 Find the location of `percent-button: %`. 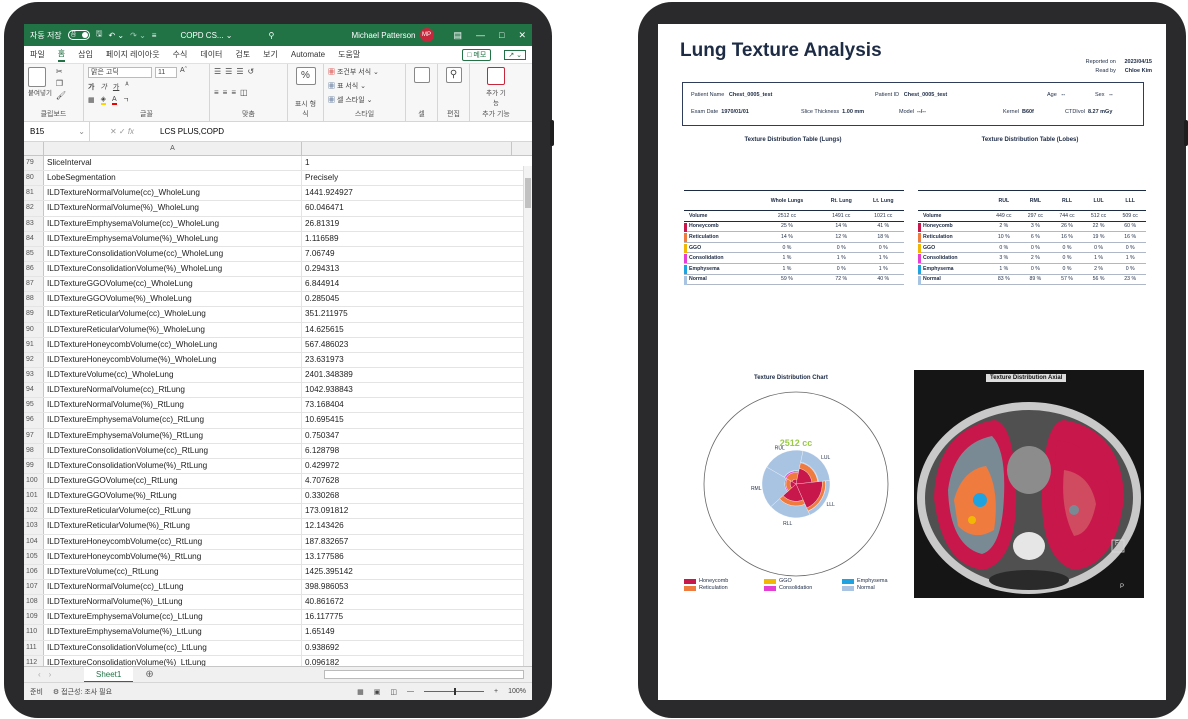

percent-button: % is located at coordinates (305, 76).